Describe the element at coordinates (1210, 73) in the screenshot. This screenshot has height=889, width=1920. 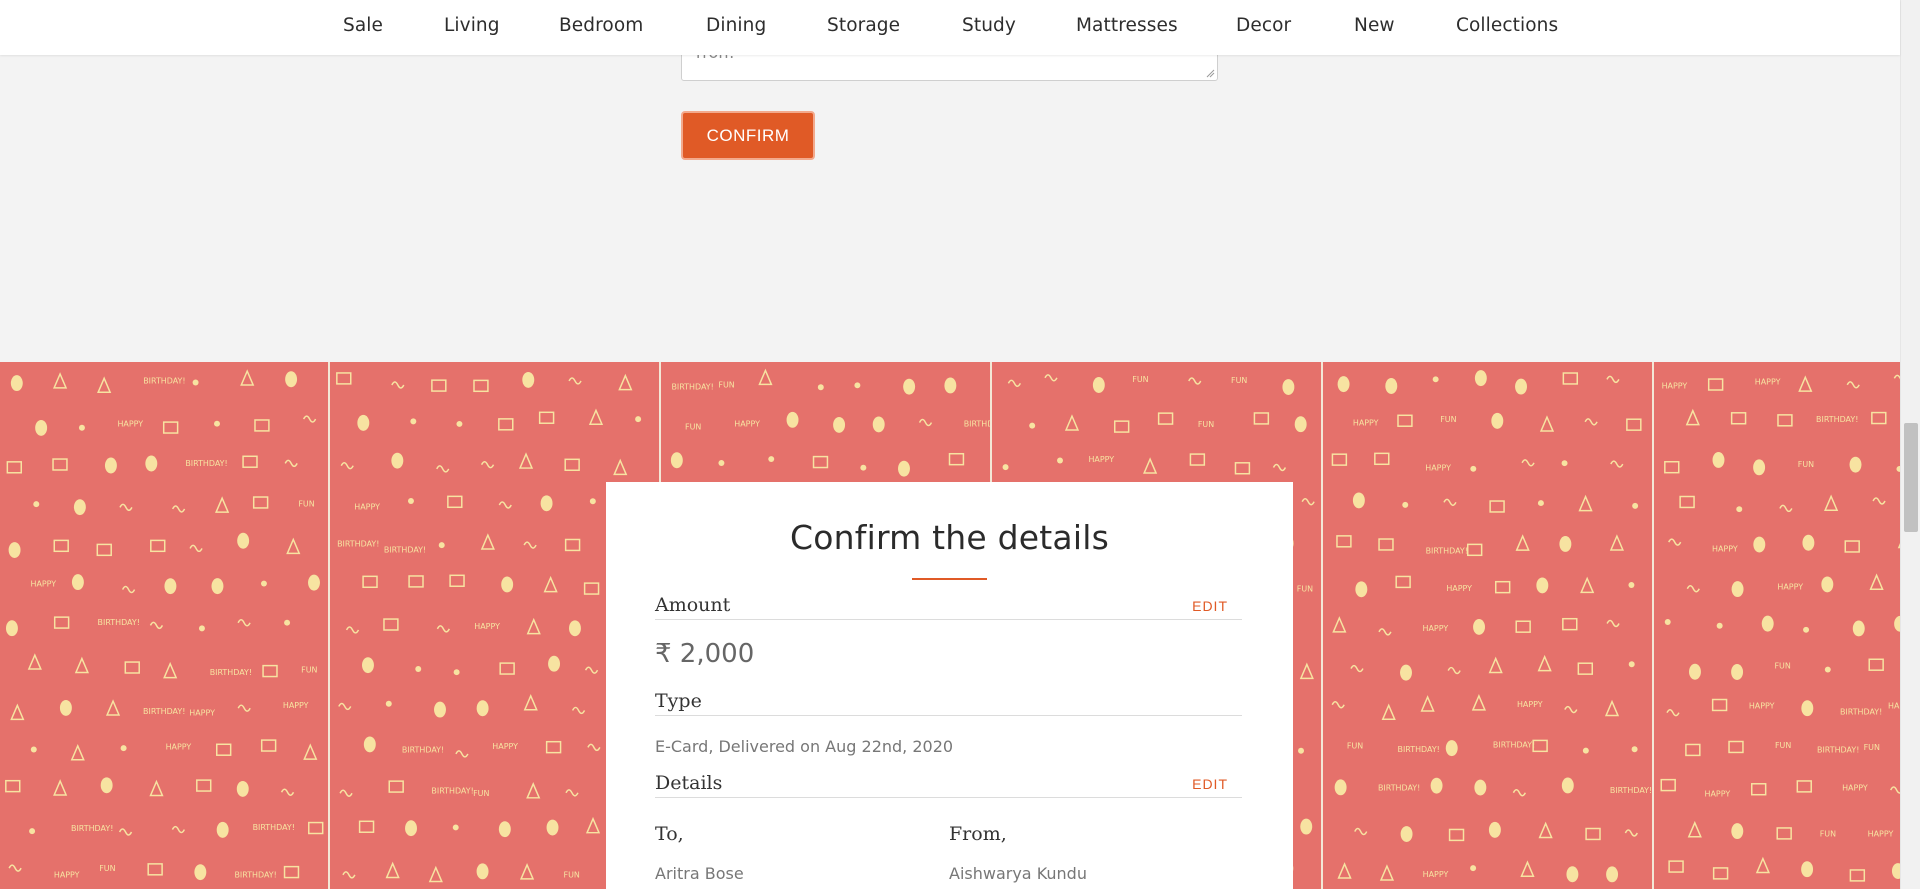
I see `resize-handle-icon` at that location.